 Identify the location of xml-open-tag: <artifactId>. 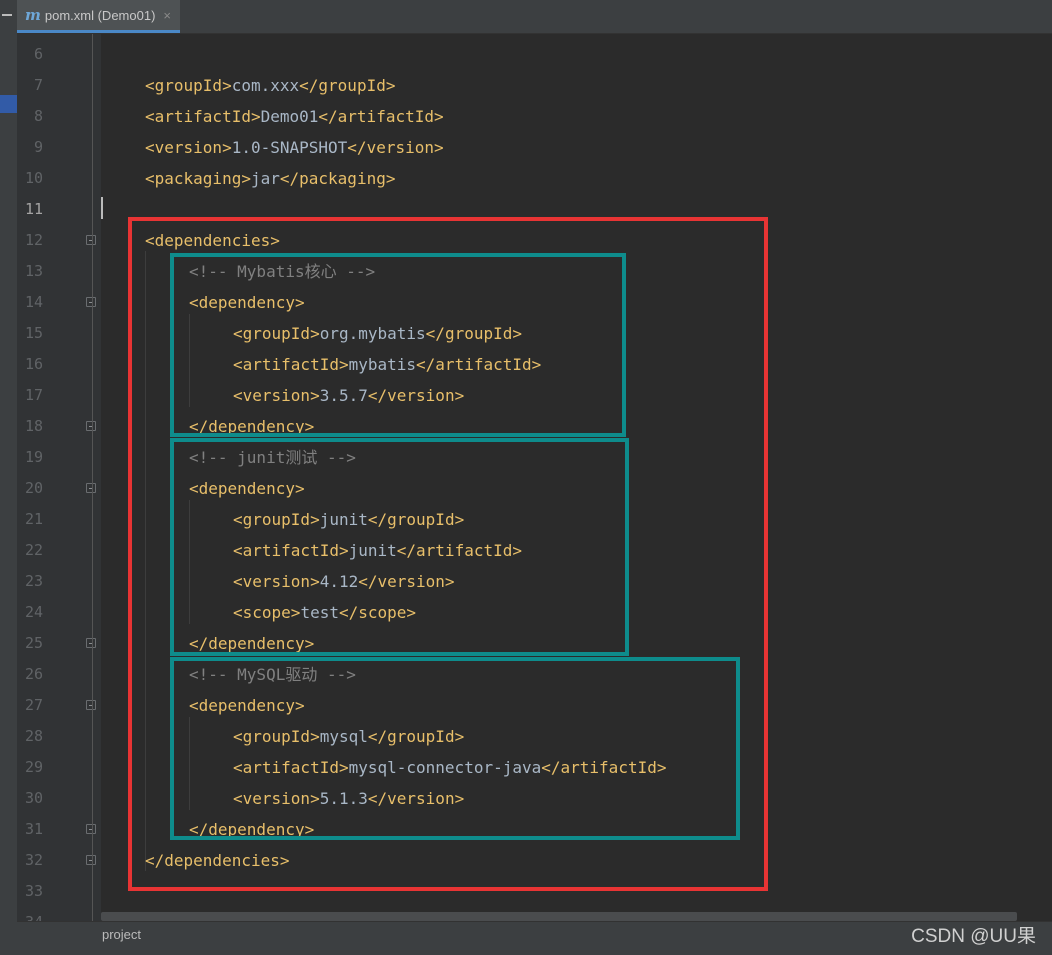
(203, 116).